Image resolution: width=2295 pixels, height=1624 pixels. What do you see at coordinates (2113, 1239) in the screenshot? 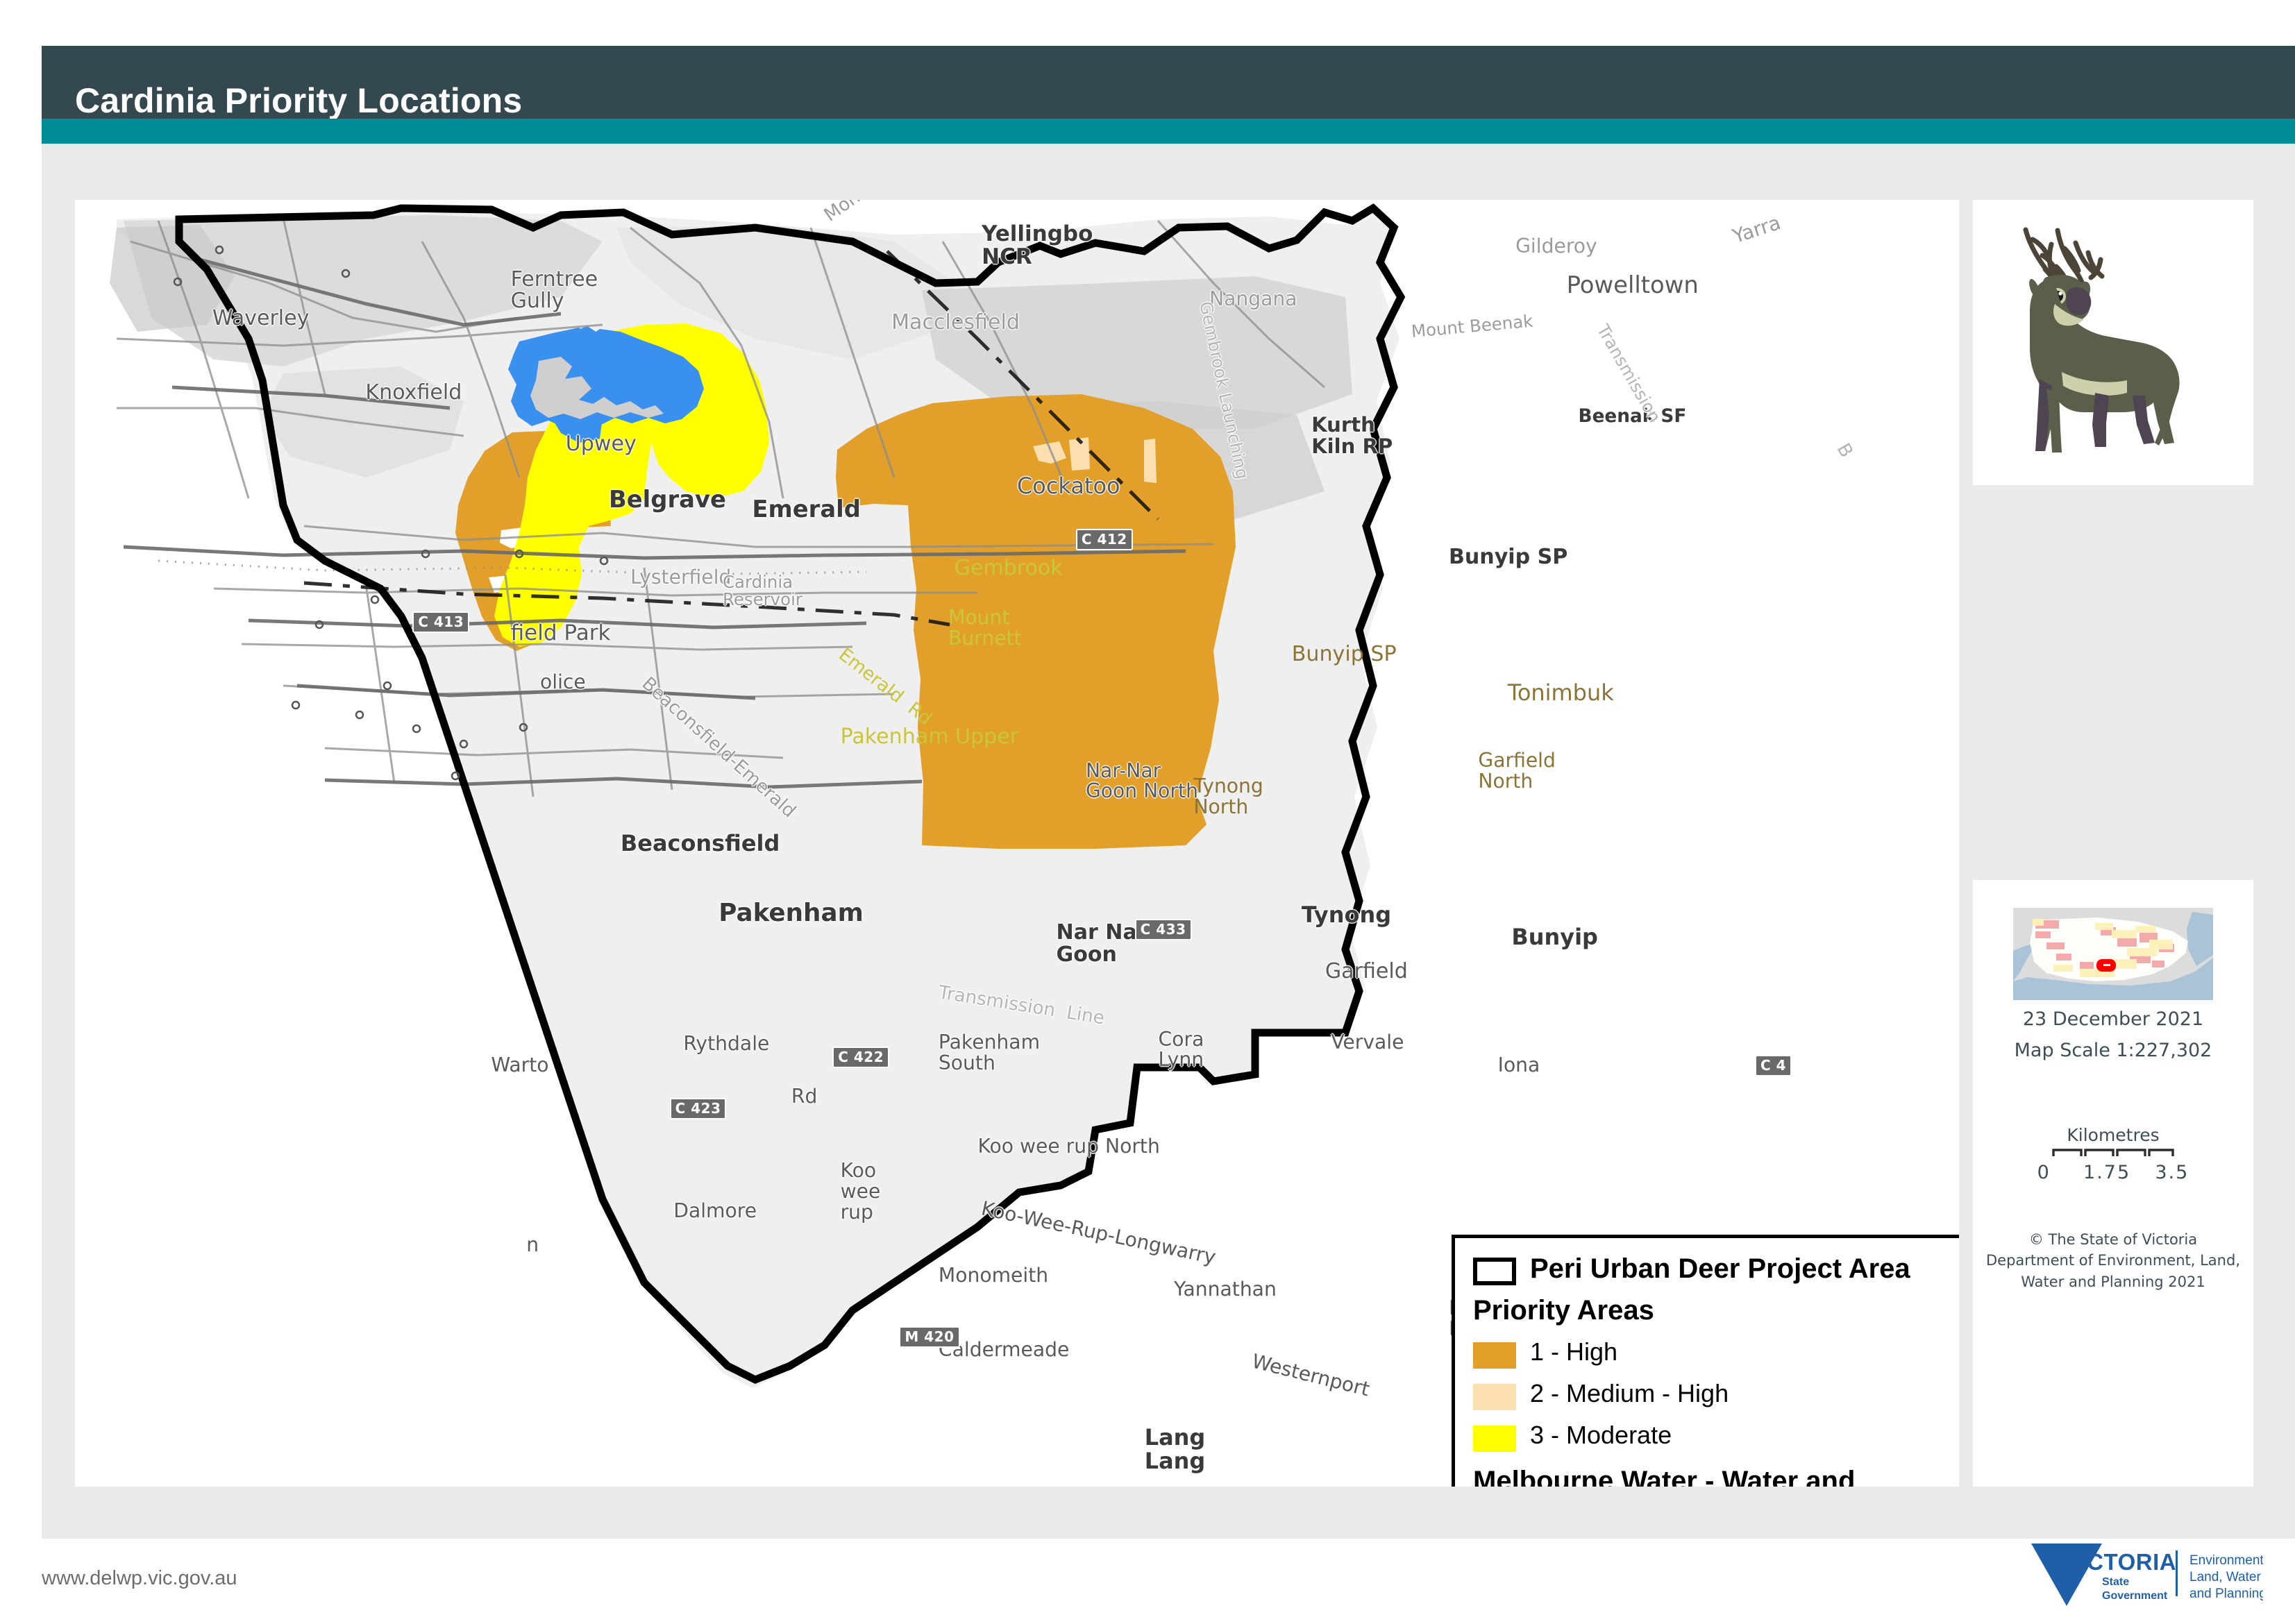
I see `copyright-line-1: © The State of Victoria` at bounding box center [2113, 1239].